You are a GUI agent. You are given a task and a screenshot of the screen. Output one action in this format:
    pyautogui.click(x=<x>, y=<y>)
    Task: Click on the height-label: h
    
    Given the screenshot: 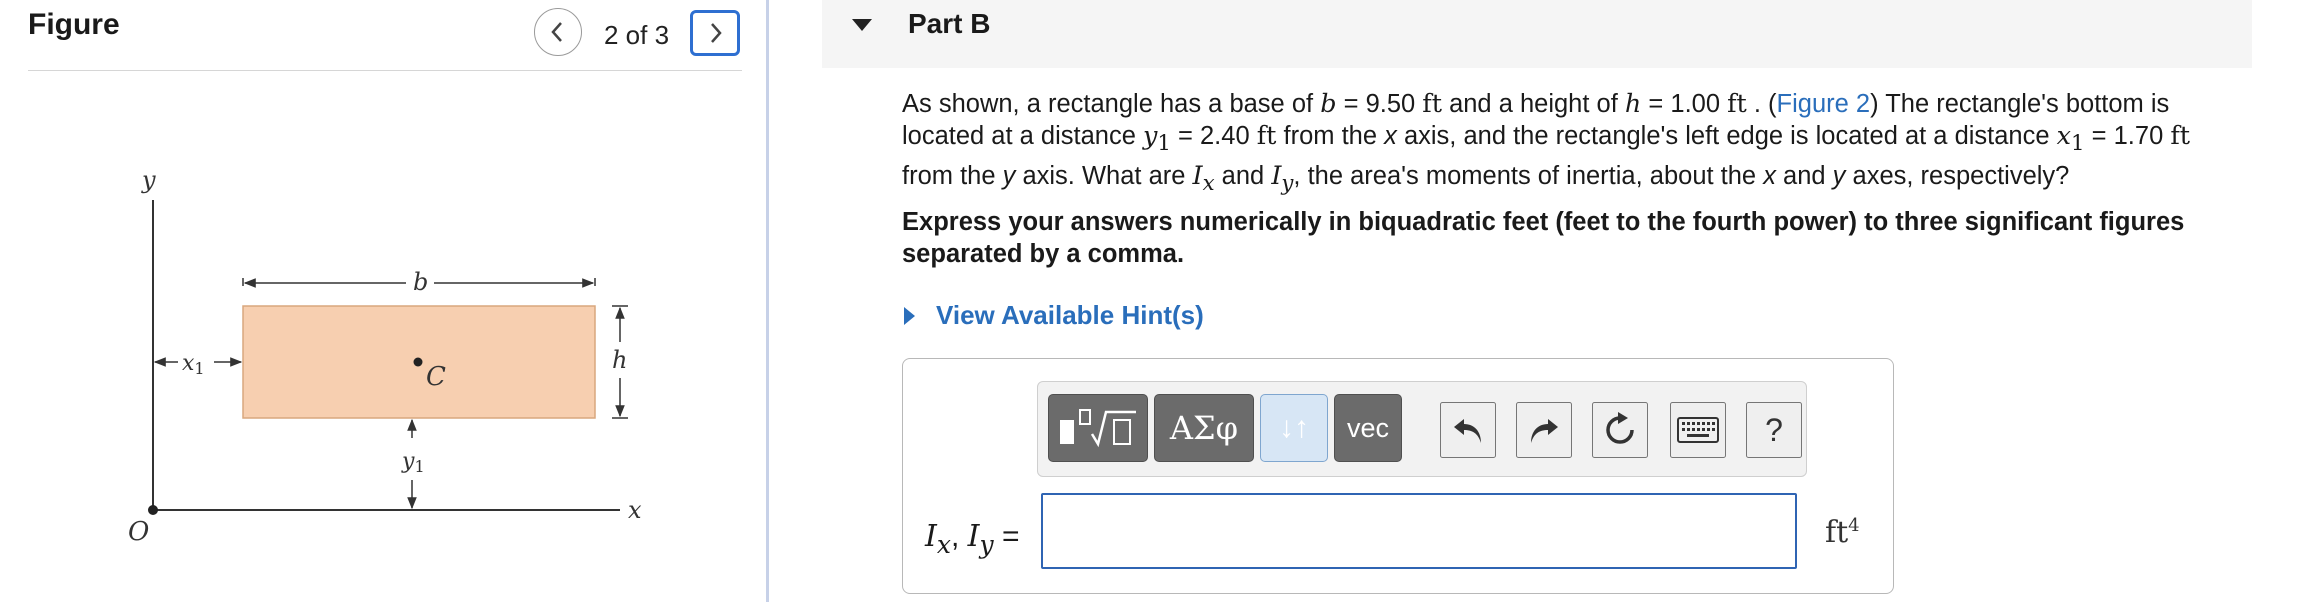 What is the action you would take?
    pyautogui.click(x=619, y=360)
    